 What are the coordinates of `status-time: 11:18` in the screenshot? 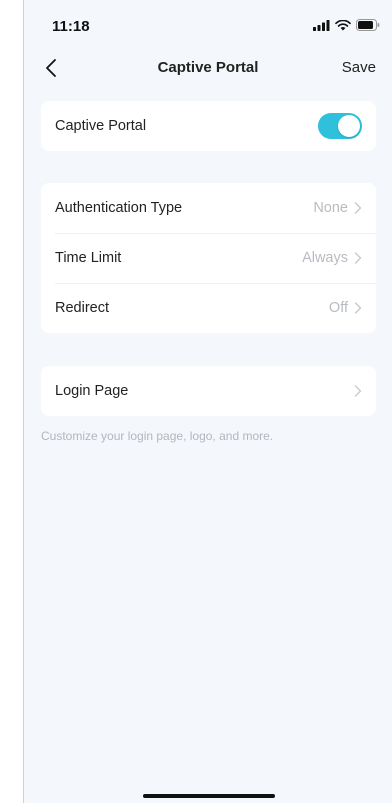 It's located at (71, 26).